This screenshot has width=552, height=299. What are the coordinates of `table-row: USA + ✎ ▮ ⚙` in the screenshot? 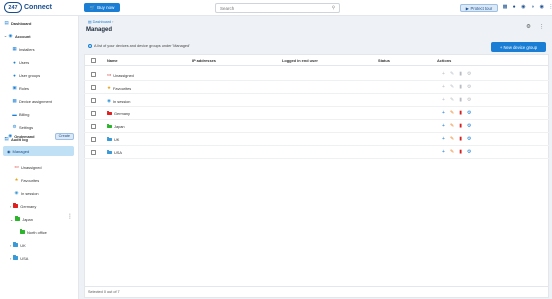 It's located at (316, 152).